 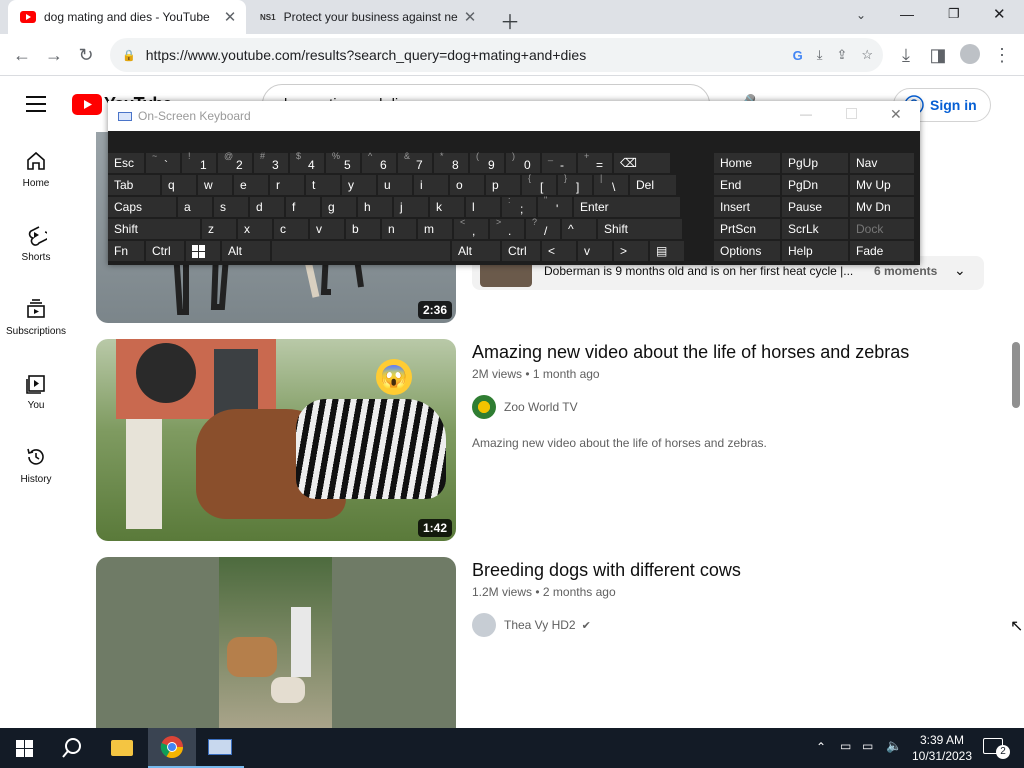 What do you see at coordinates (142, 207) in the screenshot?
I see `key-caps: Caps` at bounding box center [142, 207].